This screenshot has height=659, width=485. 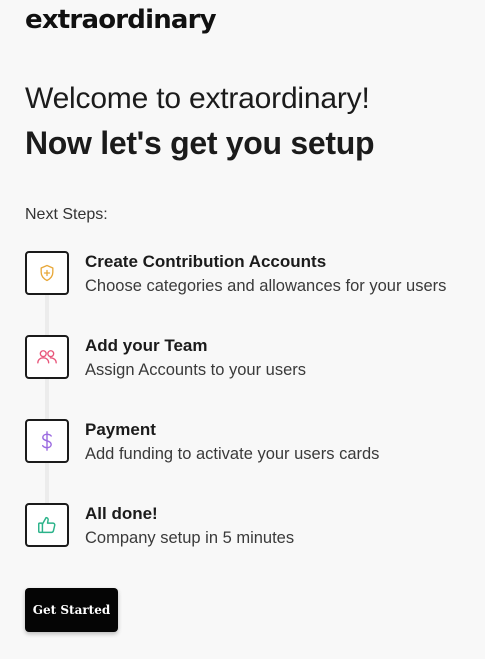 What do you see at coordinates (47, 525) in the screenshot?
I see `thumbs-up-icon` at bounding box center [47, 525].